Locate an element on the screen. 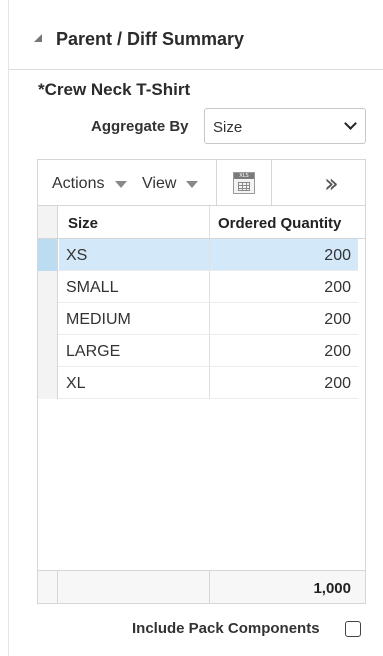  table-row: MEDIUM 200 is located at coordinates (198, 319).